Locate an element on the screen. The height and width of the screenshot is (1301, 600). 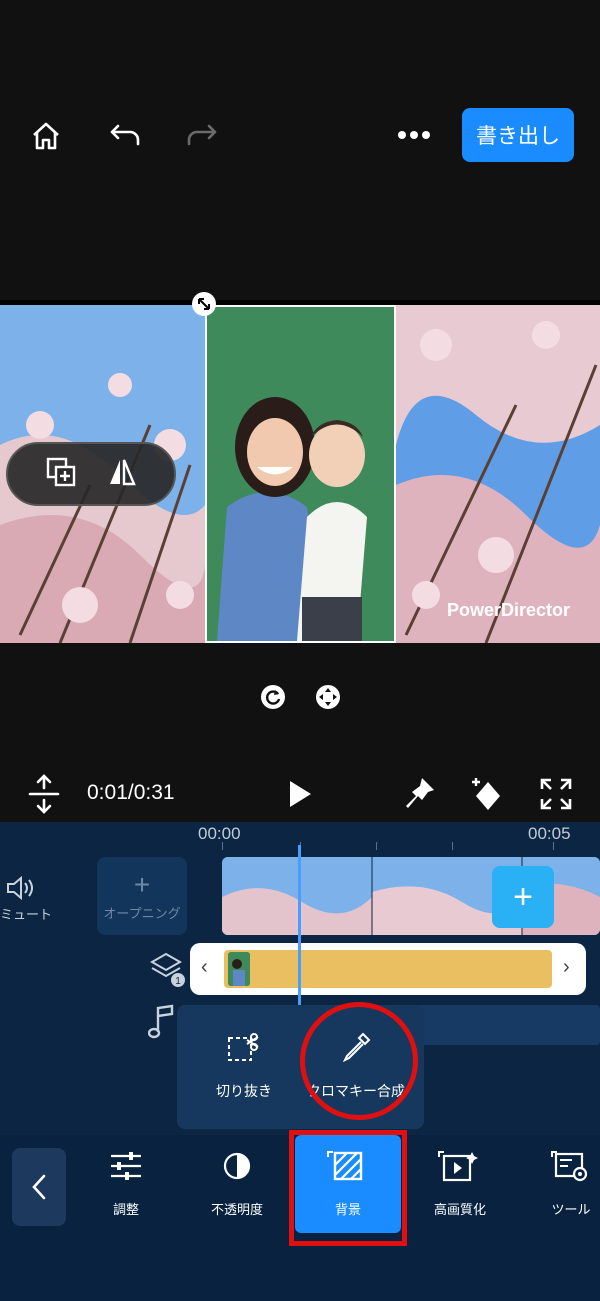
tool-enhance: 高画質化 is located at coordinates (460, 1184).